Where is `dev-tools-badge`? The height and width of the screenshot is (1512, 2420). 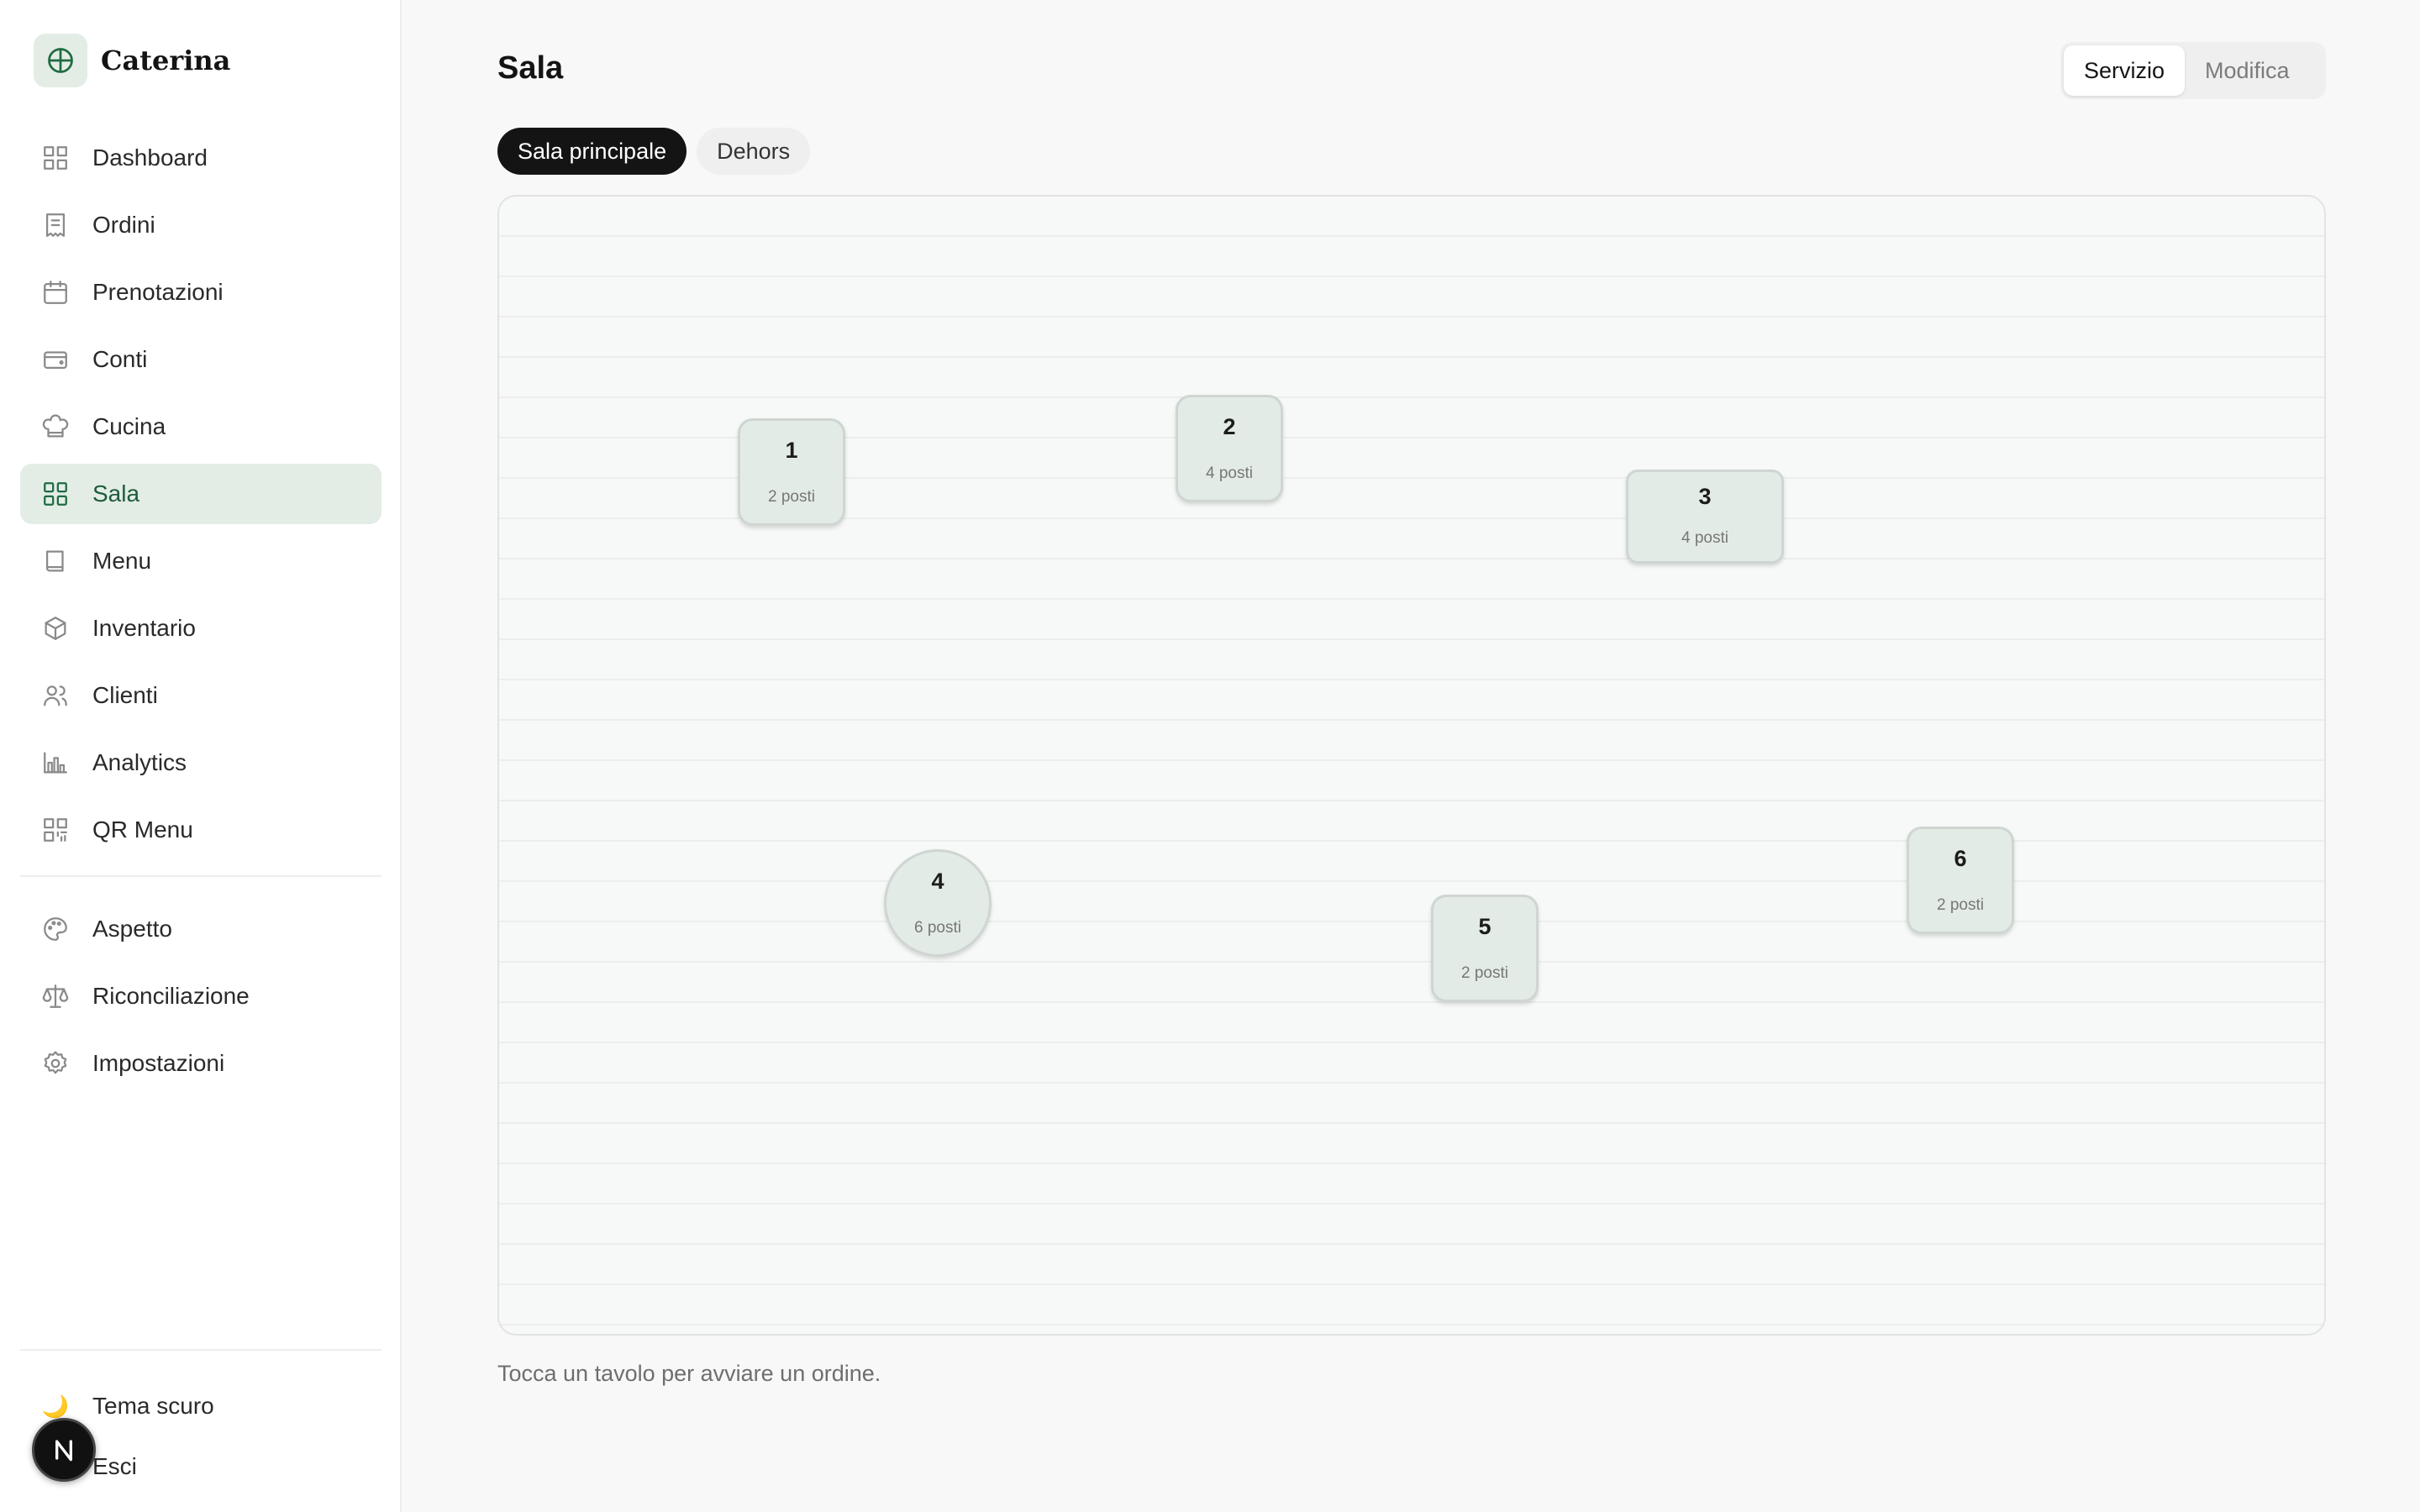 dev-tools-badge is located at coordinates (64, 1450).